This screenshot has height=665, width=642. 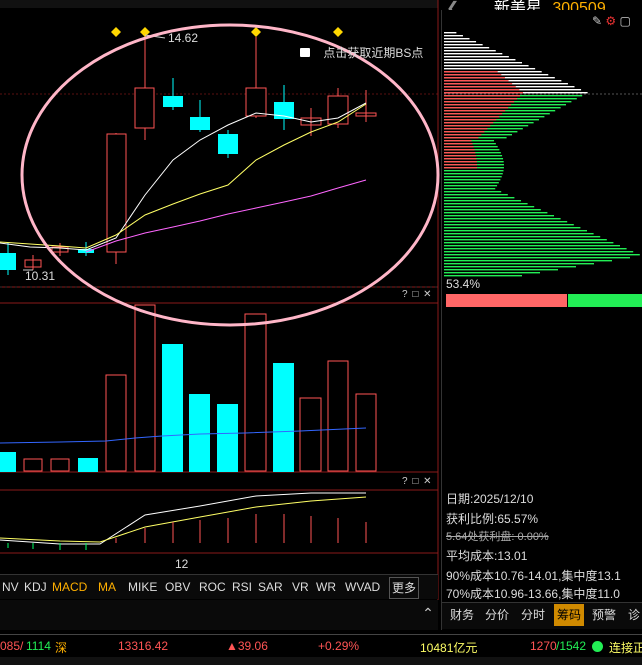 I want to click on tab-roc: ROC, so click(x=212, y=587).